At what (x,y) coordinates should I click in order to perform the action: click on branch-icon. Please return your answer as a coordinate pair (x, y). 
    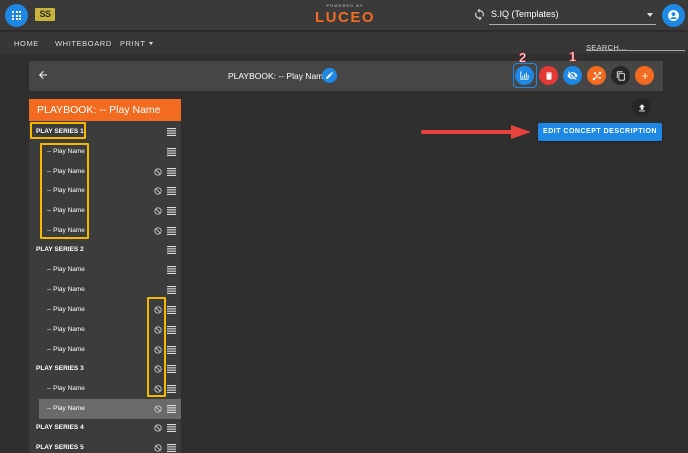
    Looking at the image, I should click on (596, 75).